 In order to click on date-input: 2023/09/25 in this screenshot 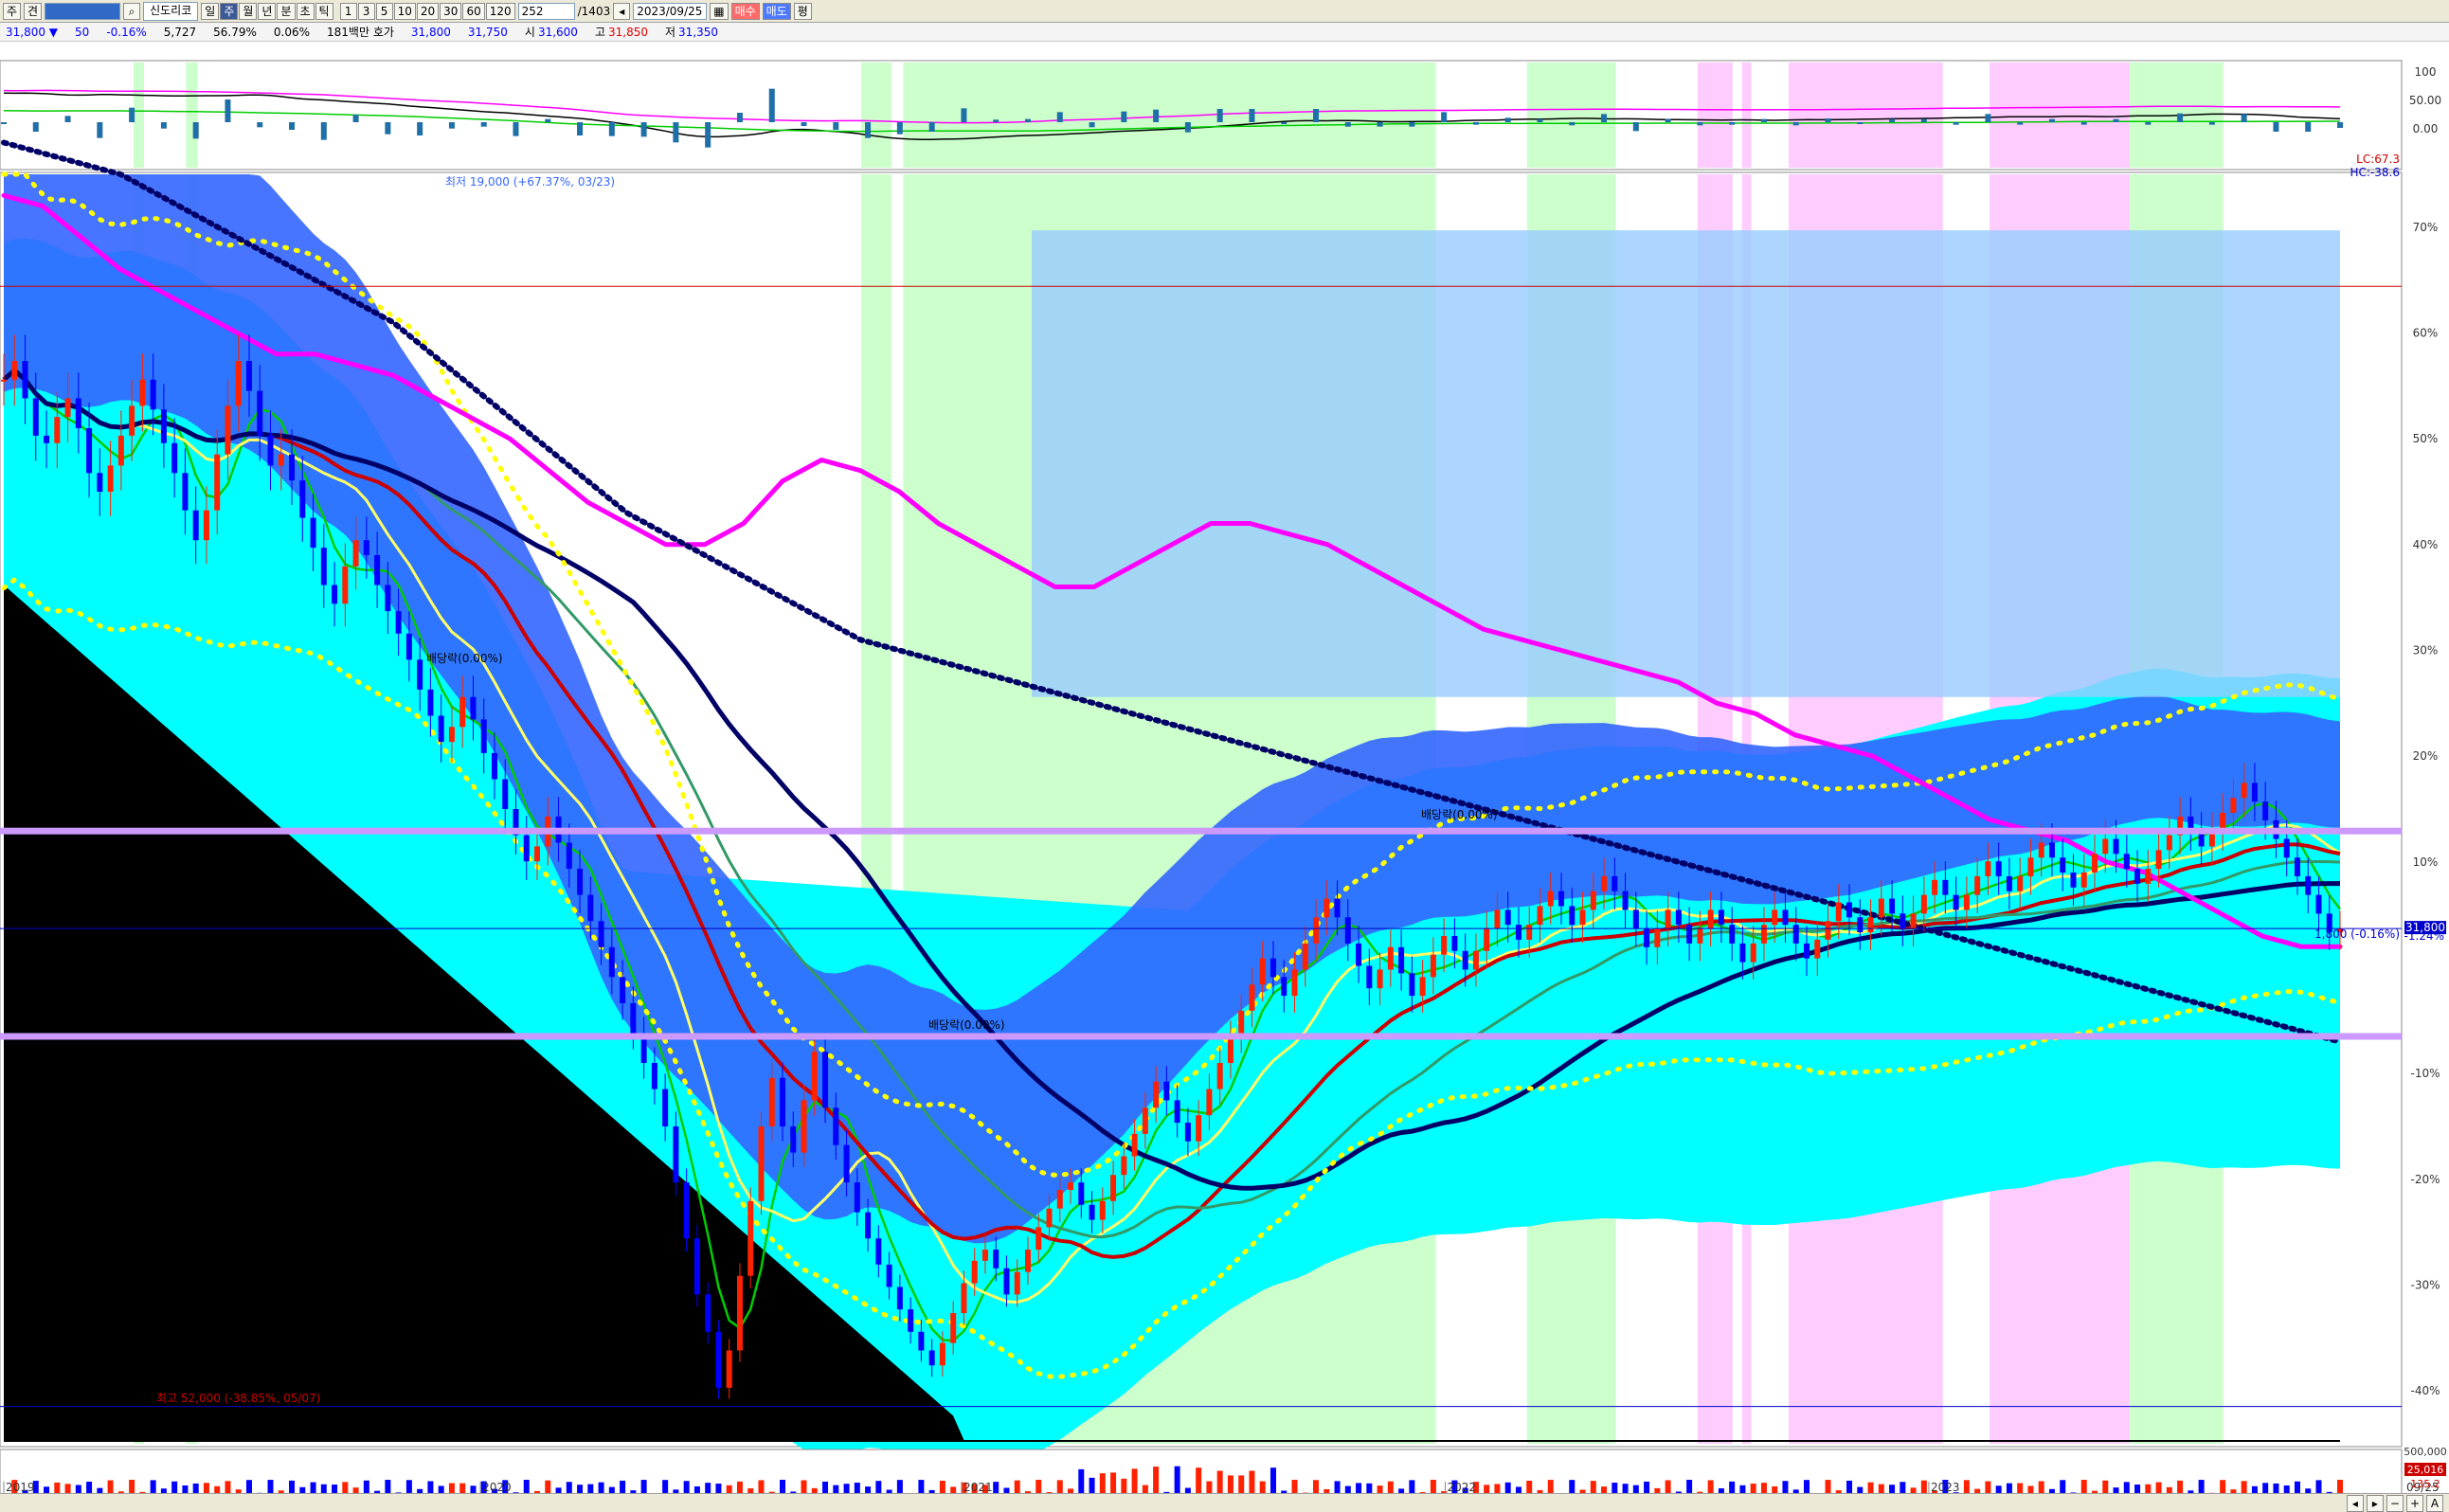, I will do `click(671, 11)`.